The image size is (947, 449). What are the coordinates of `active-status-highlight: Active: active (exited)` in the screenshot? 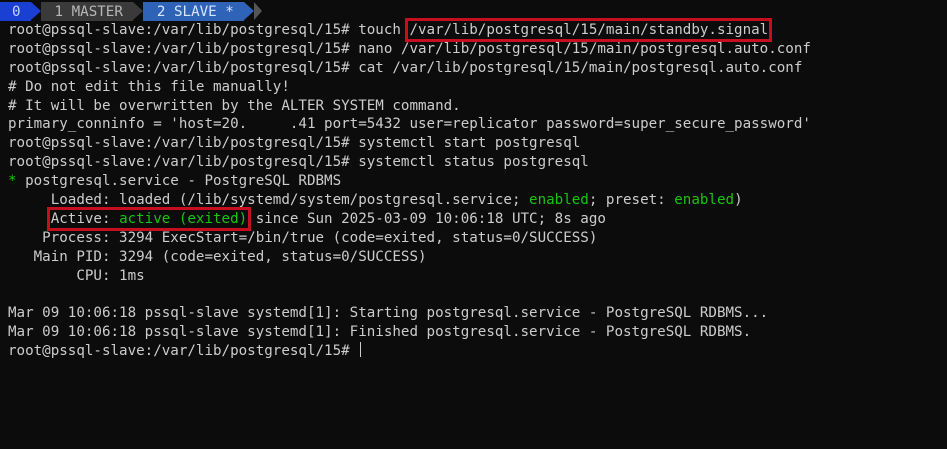 It's located at (149, 218).